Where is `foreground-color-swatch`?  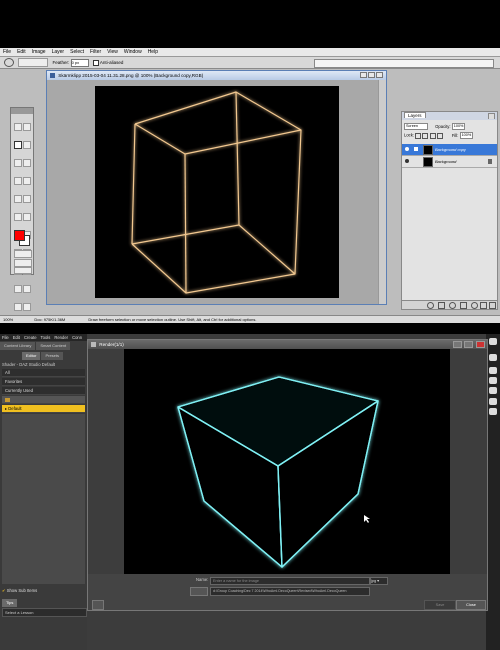 foreground-color-swatch is located at coordinates (19, 235).